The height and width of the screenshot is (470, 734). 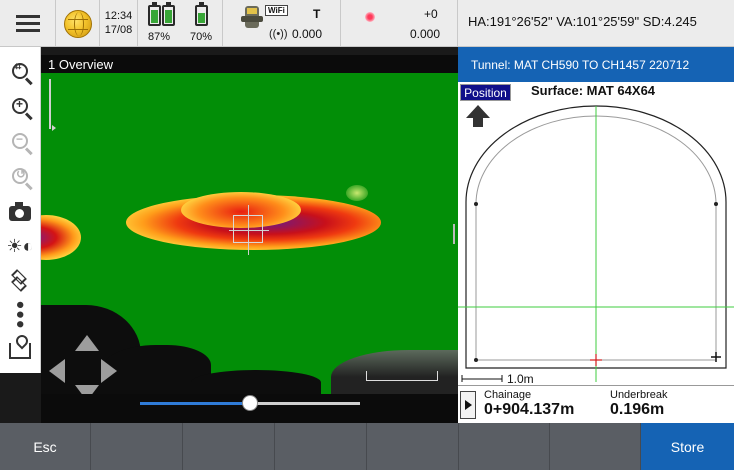 I want to click on chainage-label: Chainage, so click(x=508, y=395).